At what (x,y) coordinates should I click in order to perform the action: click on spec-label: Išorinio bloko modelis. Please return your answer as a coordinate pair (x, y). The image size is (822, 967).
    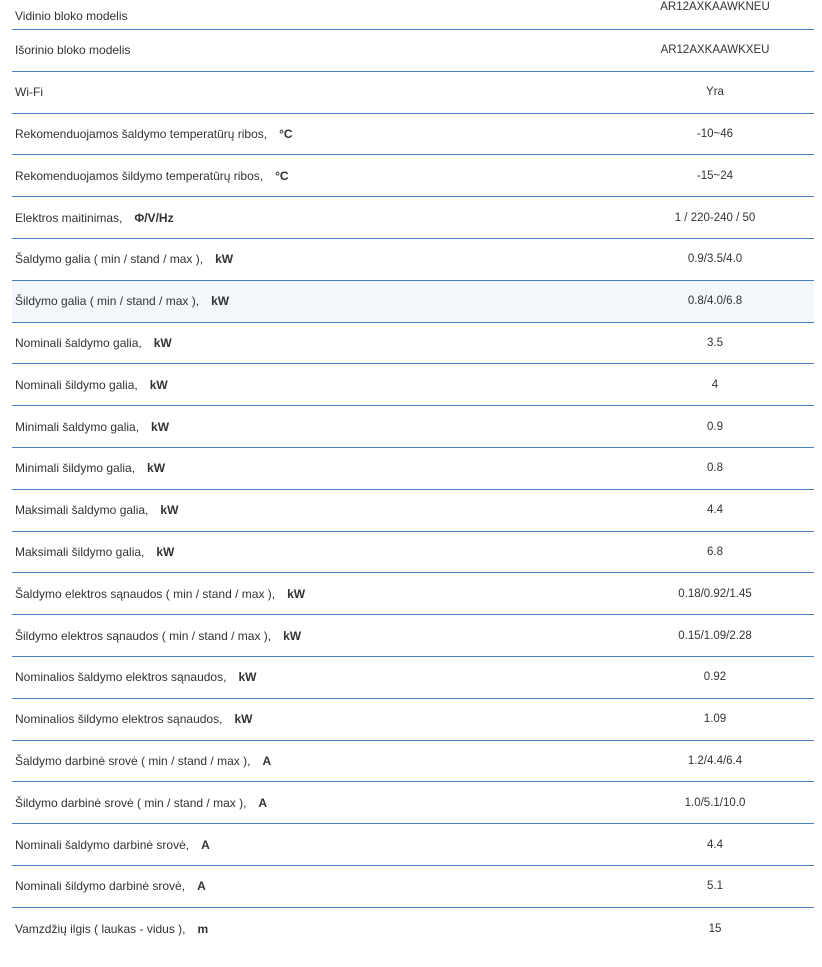
    Looking at the image, I should click on (73, 50).